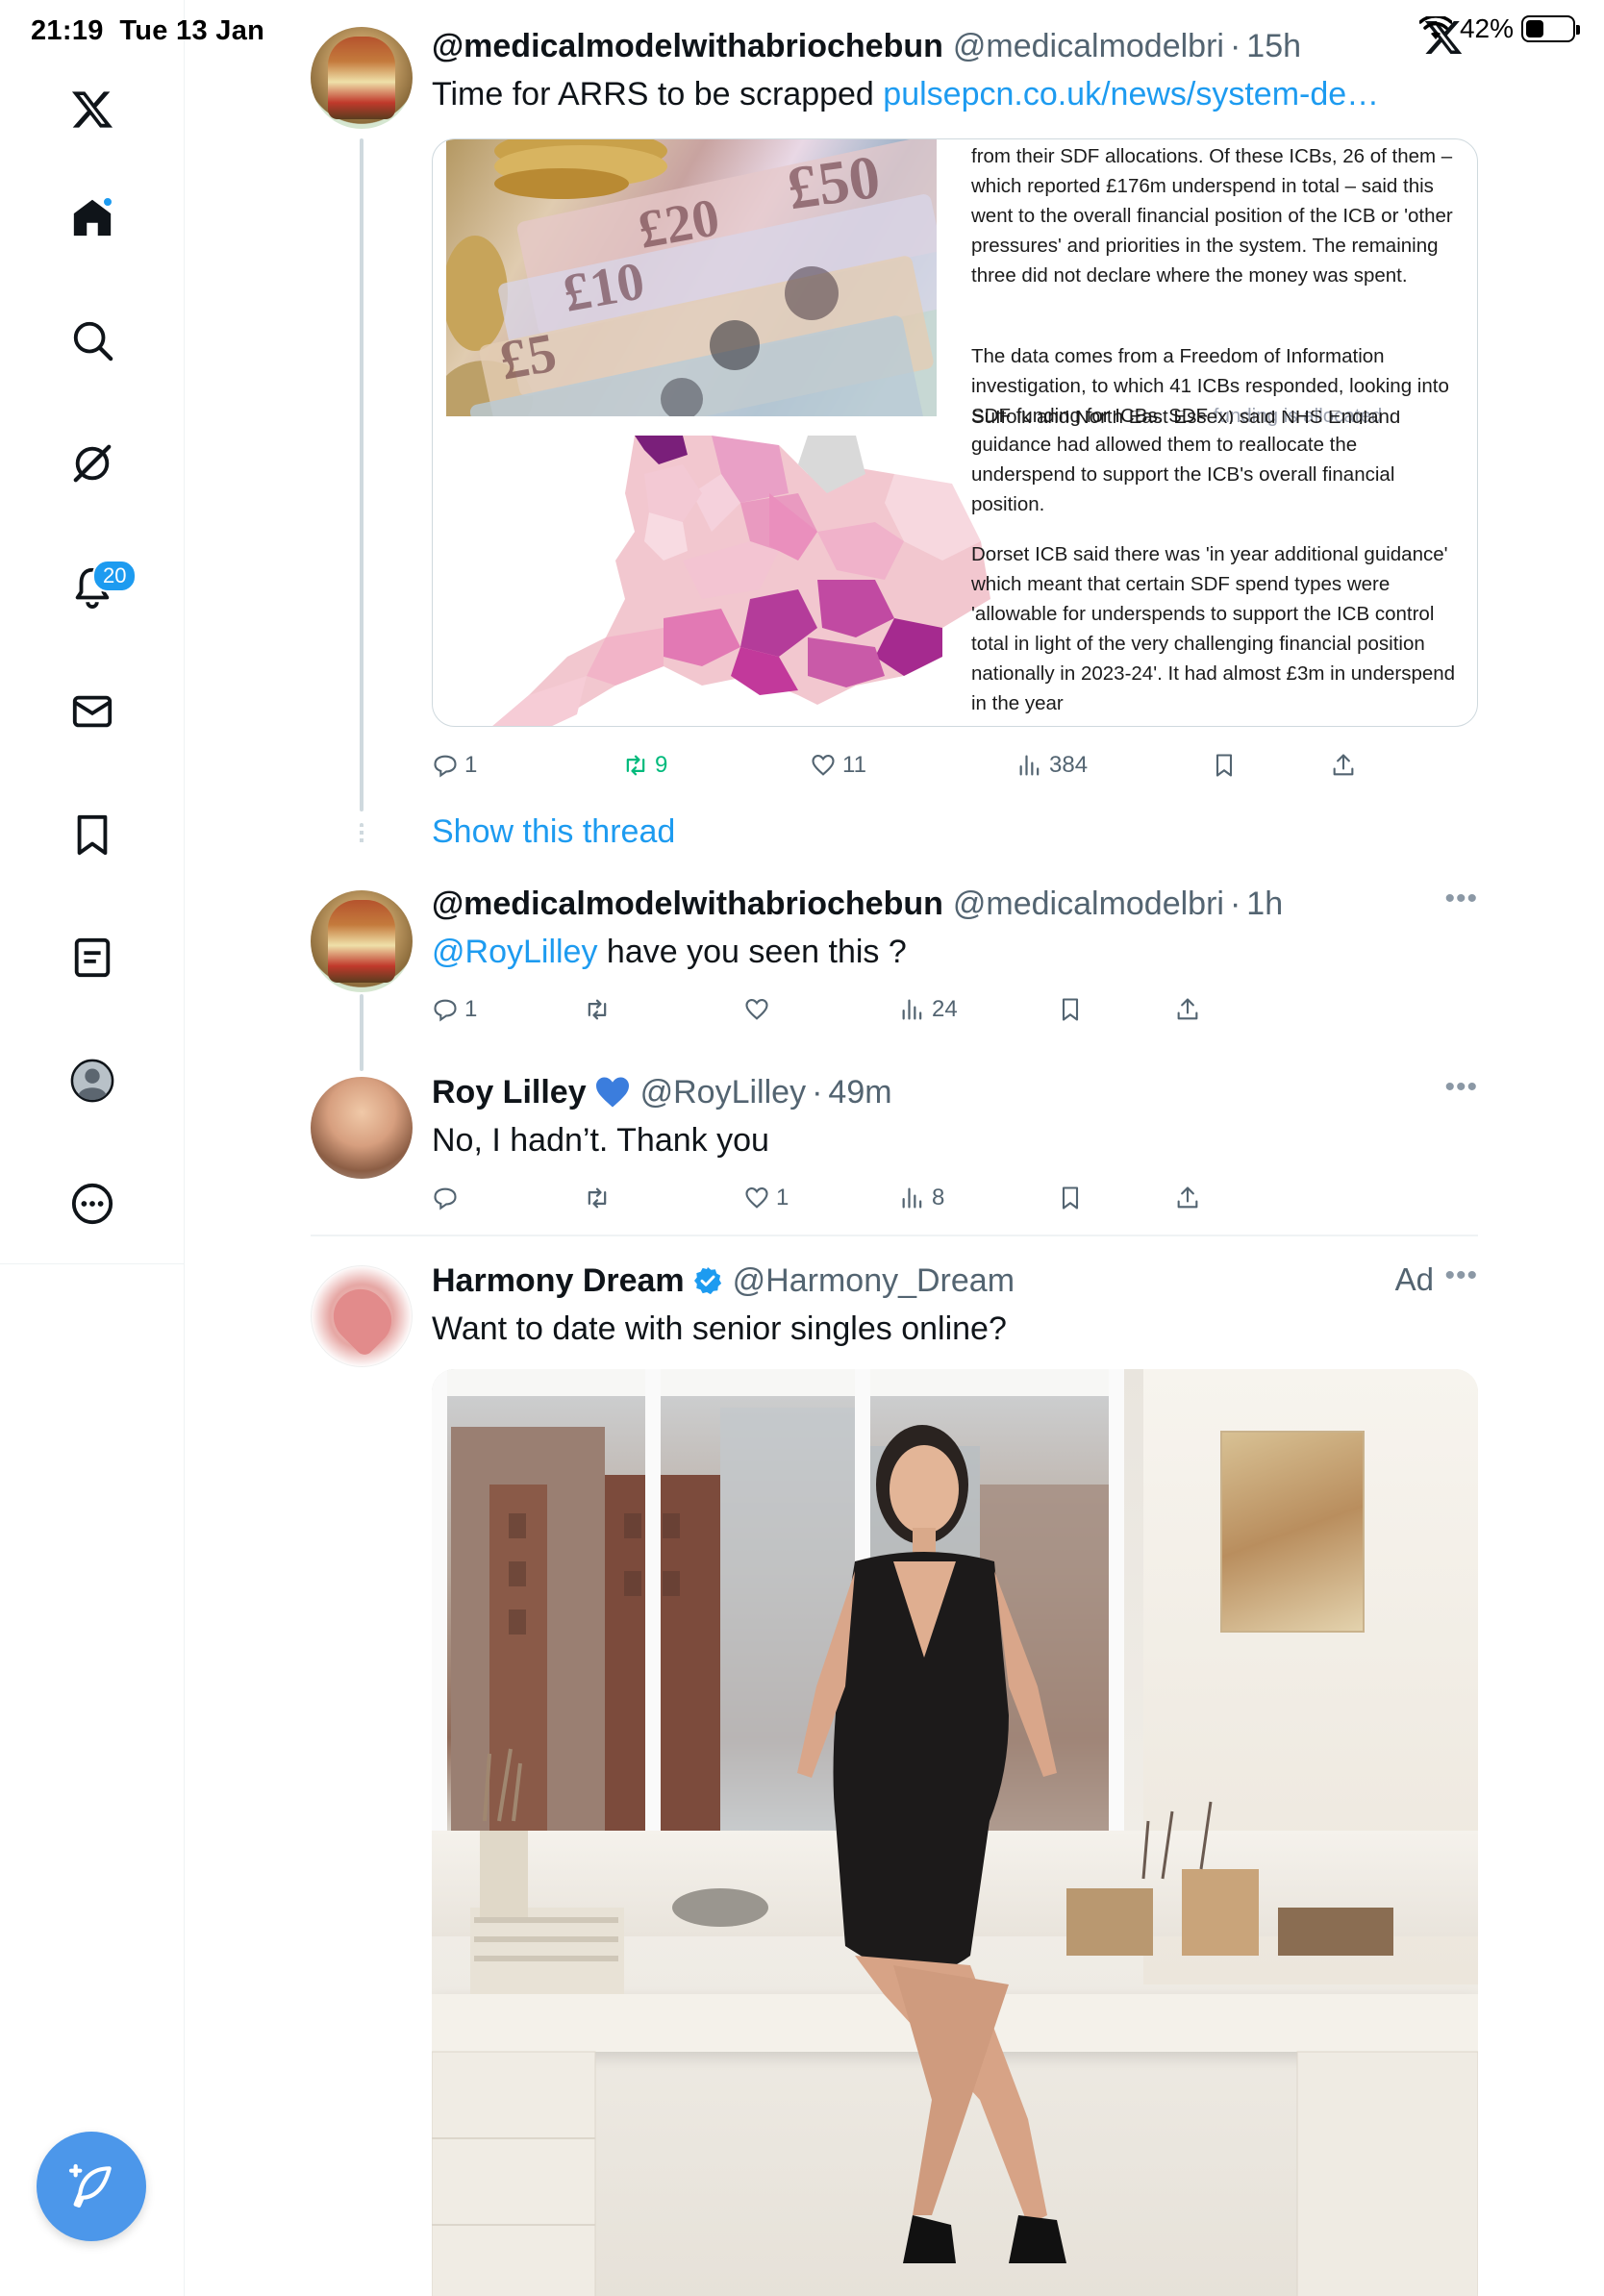 The image size is (1604, 2296). What do you see at coordinates (92, 340) in the screenshot?
I see `search-icon` at bounding box center [92, 340].